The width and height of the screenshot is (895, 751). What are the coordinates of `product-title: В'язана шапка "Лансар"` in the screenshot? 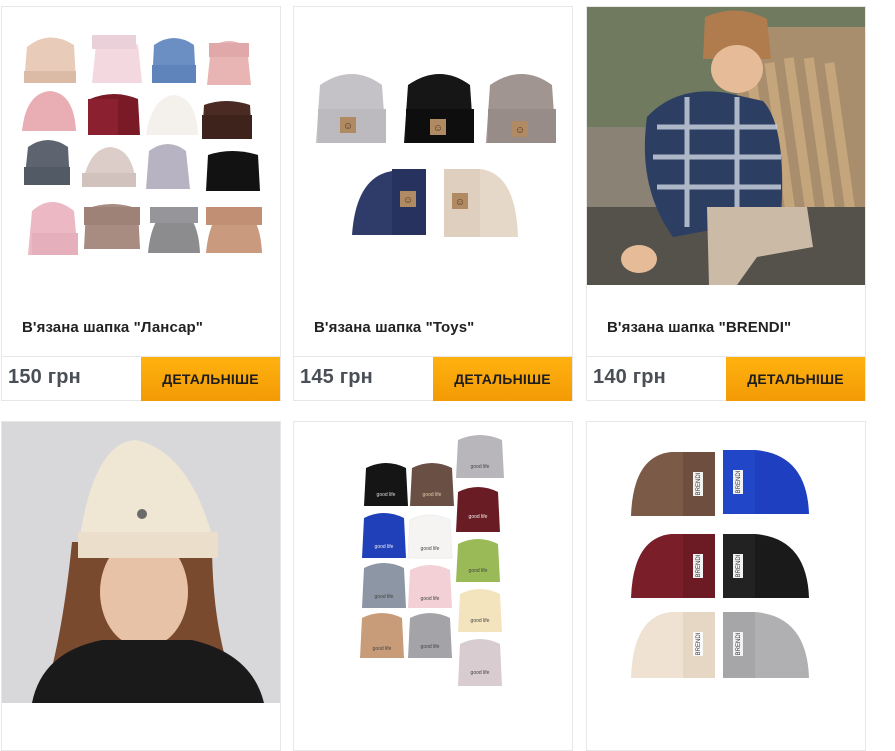 It's located at (112, 327).